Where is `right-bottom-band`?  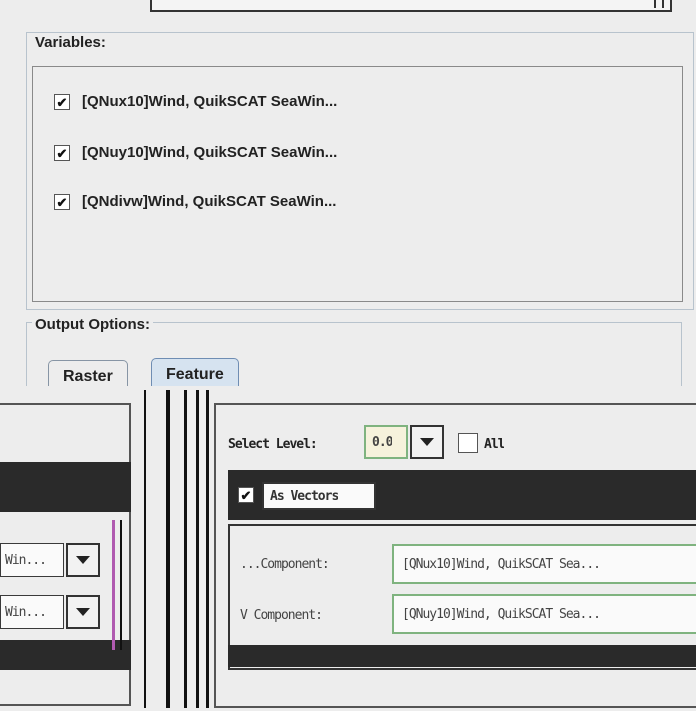
right-bottom-band is located at coordinates (462, 656).